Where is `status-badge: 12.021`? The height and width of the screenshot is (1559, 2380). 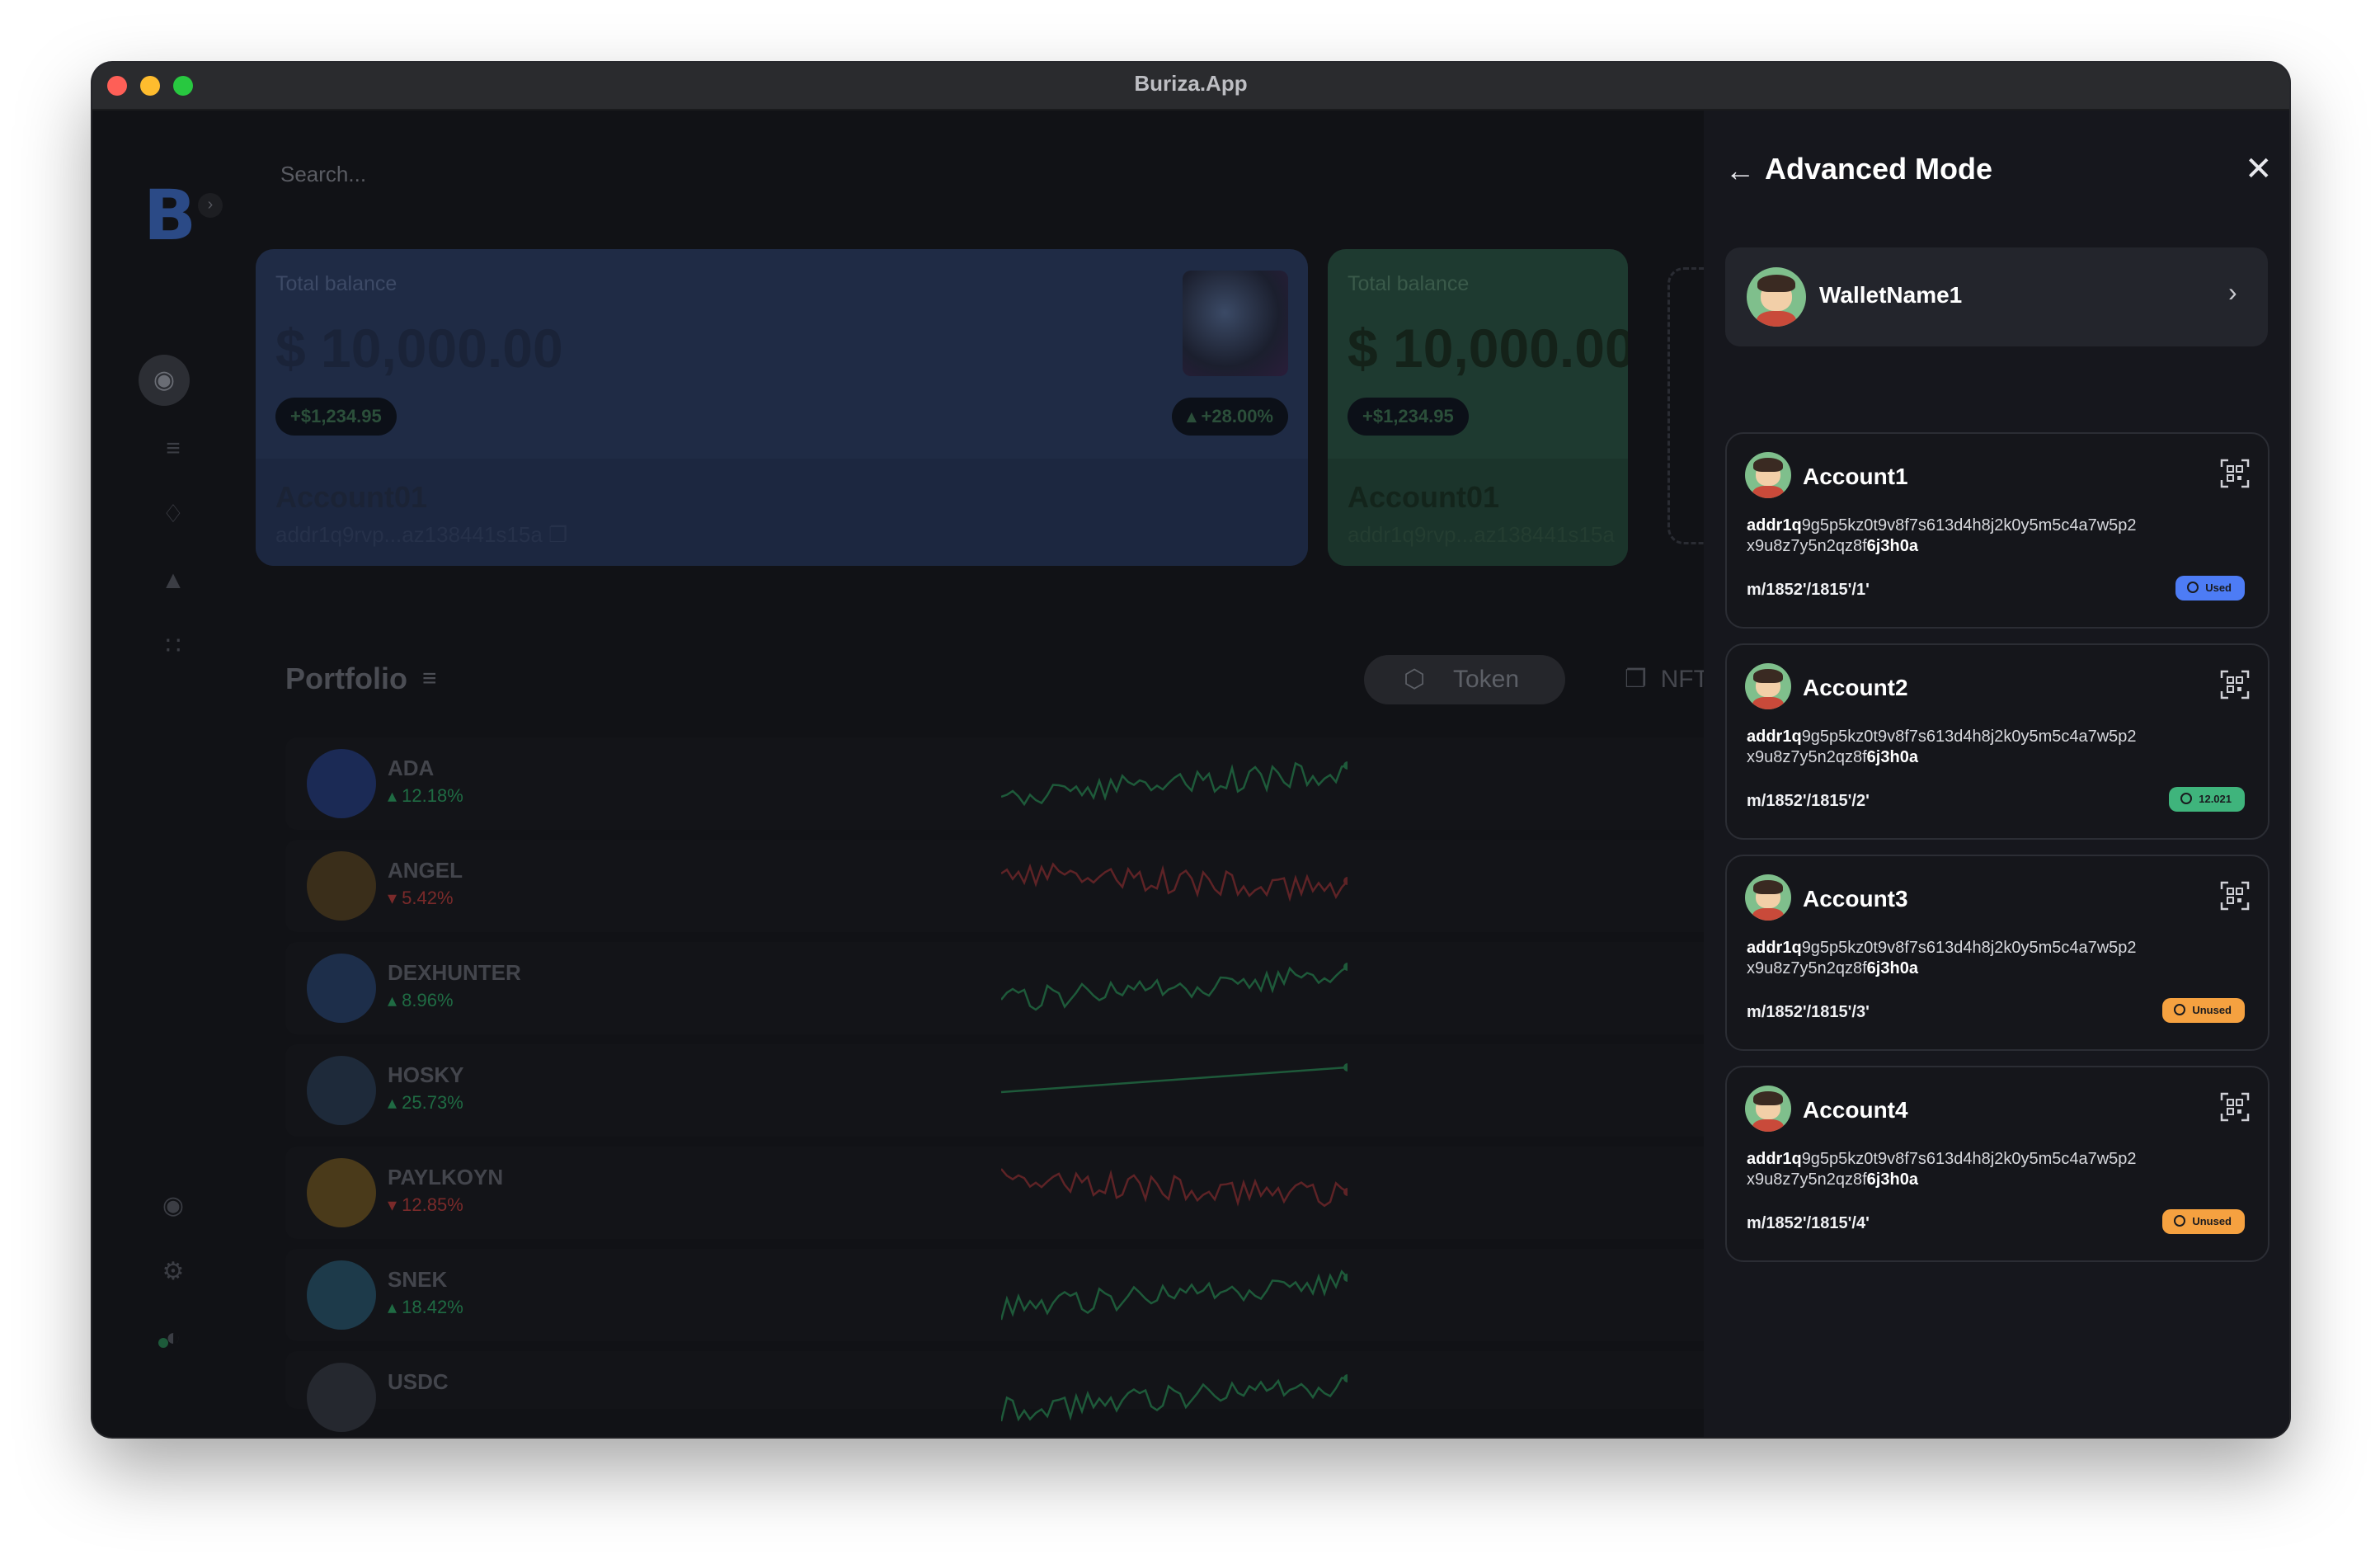 status-badge: 12.021 is located at coordinates (2207, 799).